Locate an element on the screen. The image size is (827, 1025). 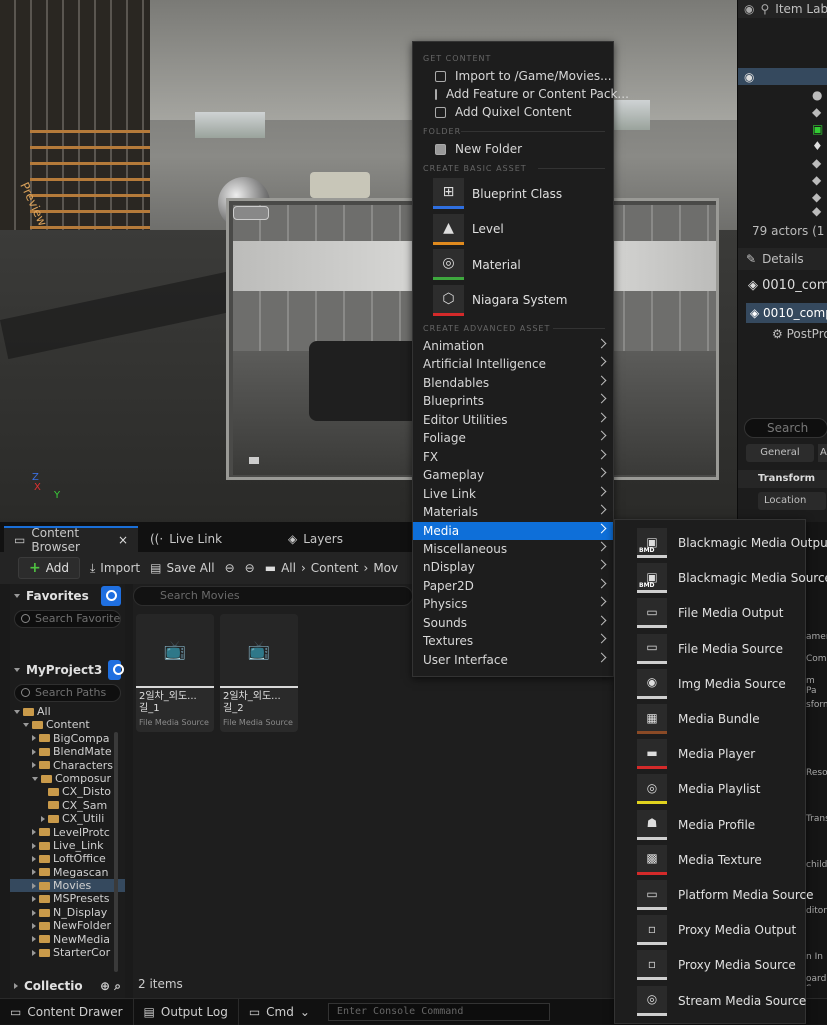
tree-folder-megascan: Megascan is located at coordinates (67, 872).